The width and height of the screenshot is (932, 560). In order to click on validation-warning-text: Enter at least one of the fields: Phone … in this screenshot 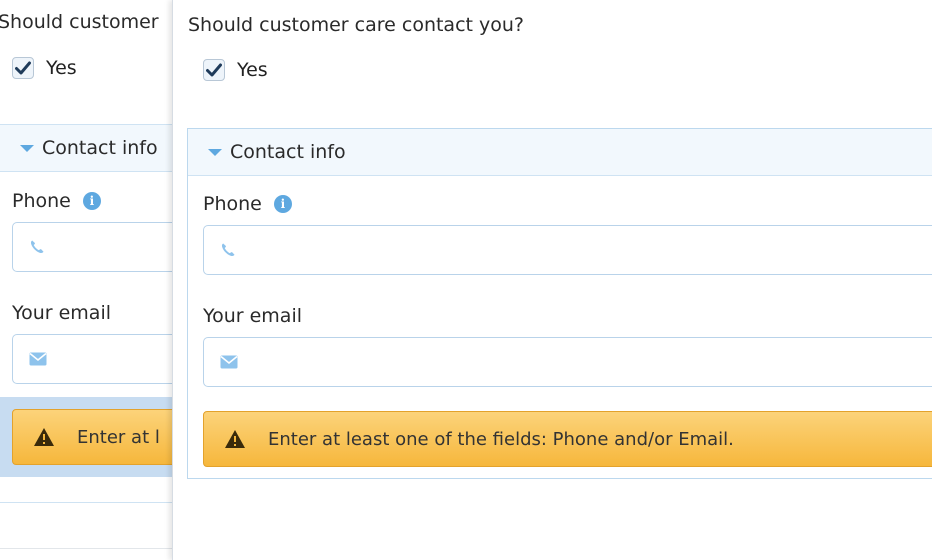, I will do `click(501, 439)`.